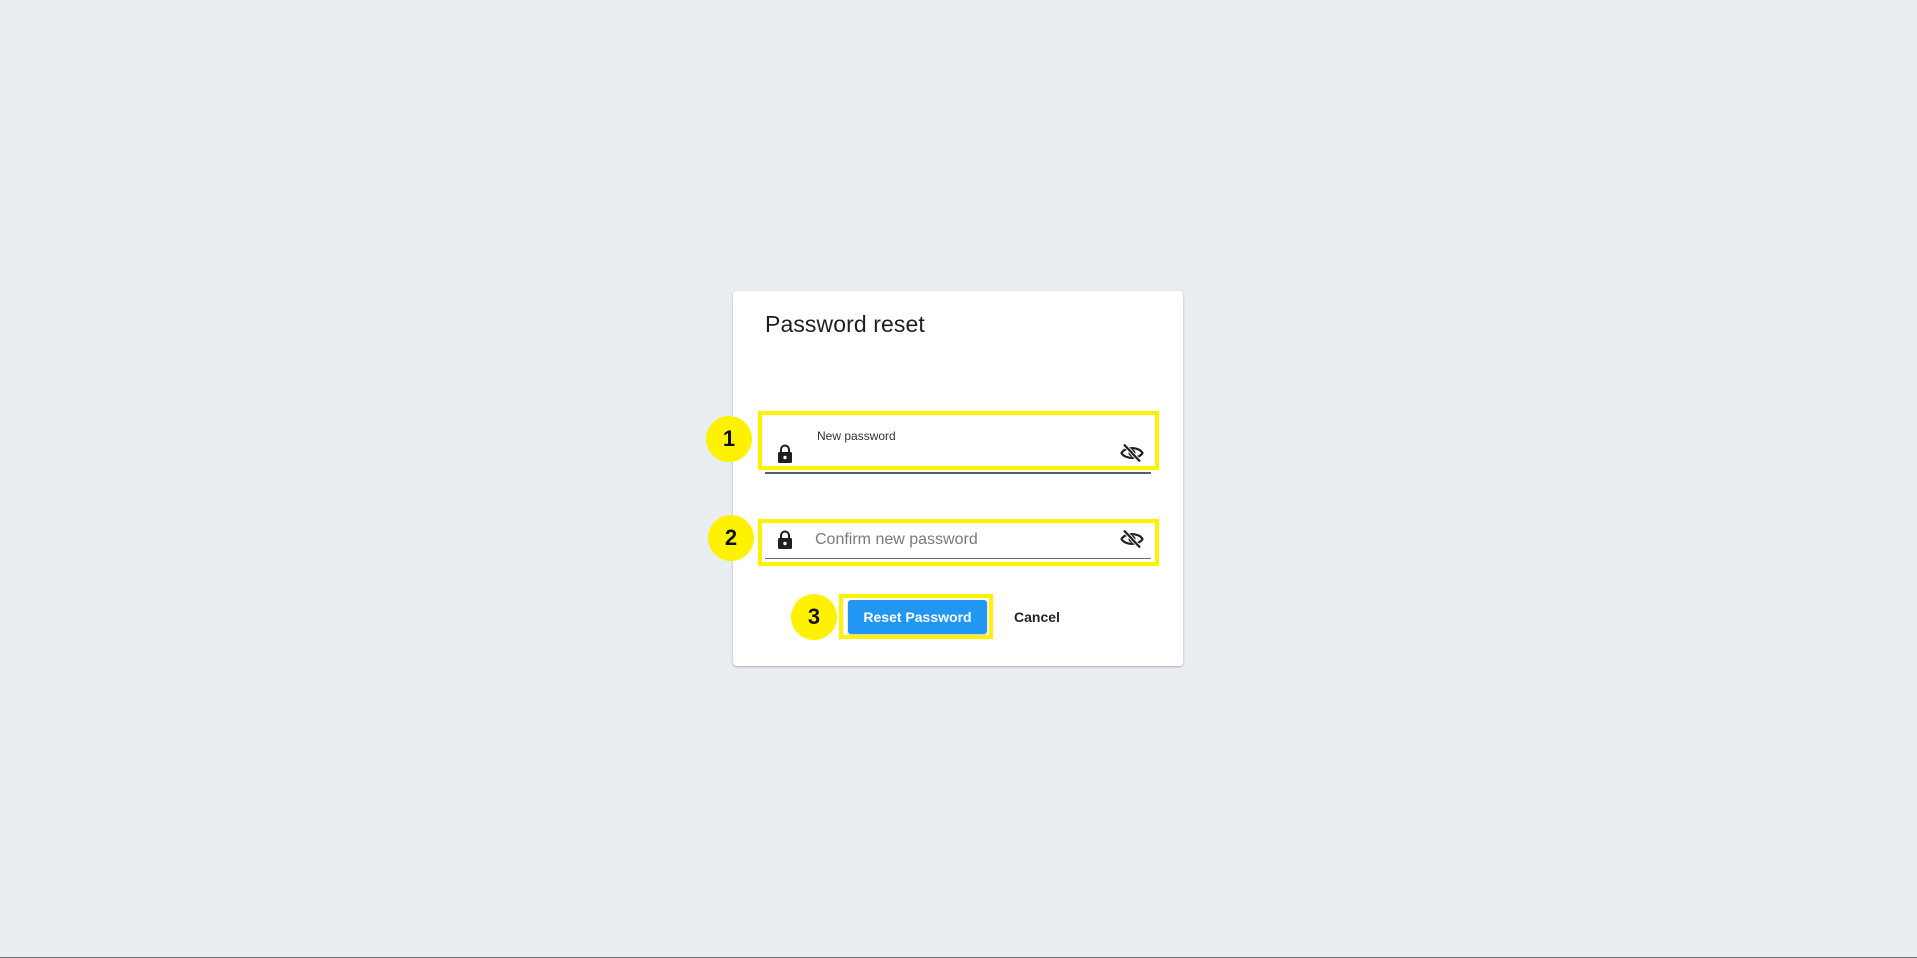 Image resolution: width=1917 pixels, height=958 pixels. I want to click on cancel-button: Cancel, so click(1037, 617).